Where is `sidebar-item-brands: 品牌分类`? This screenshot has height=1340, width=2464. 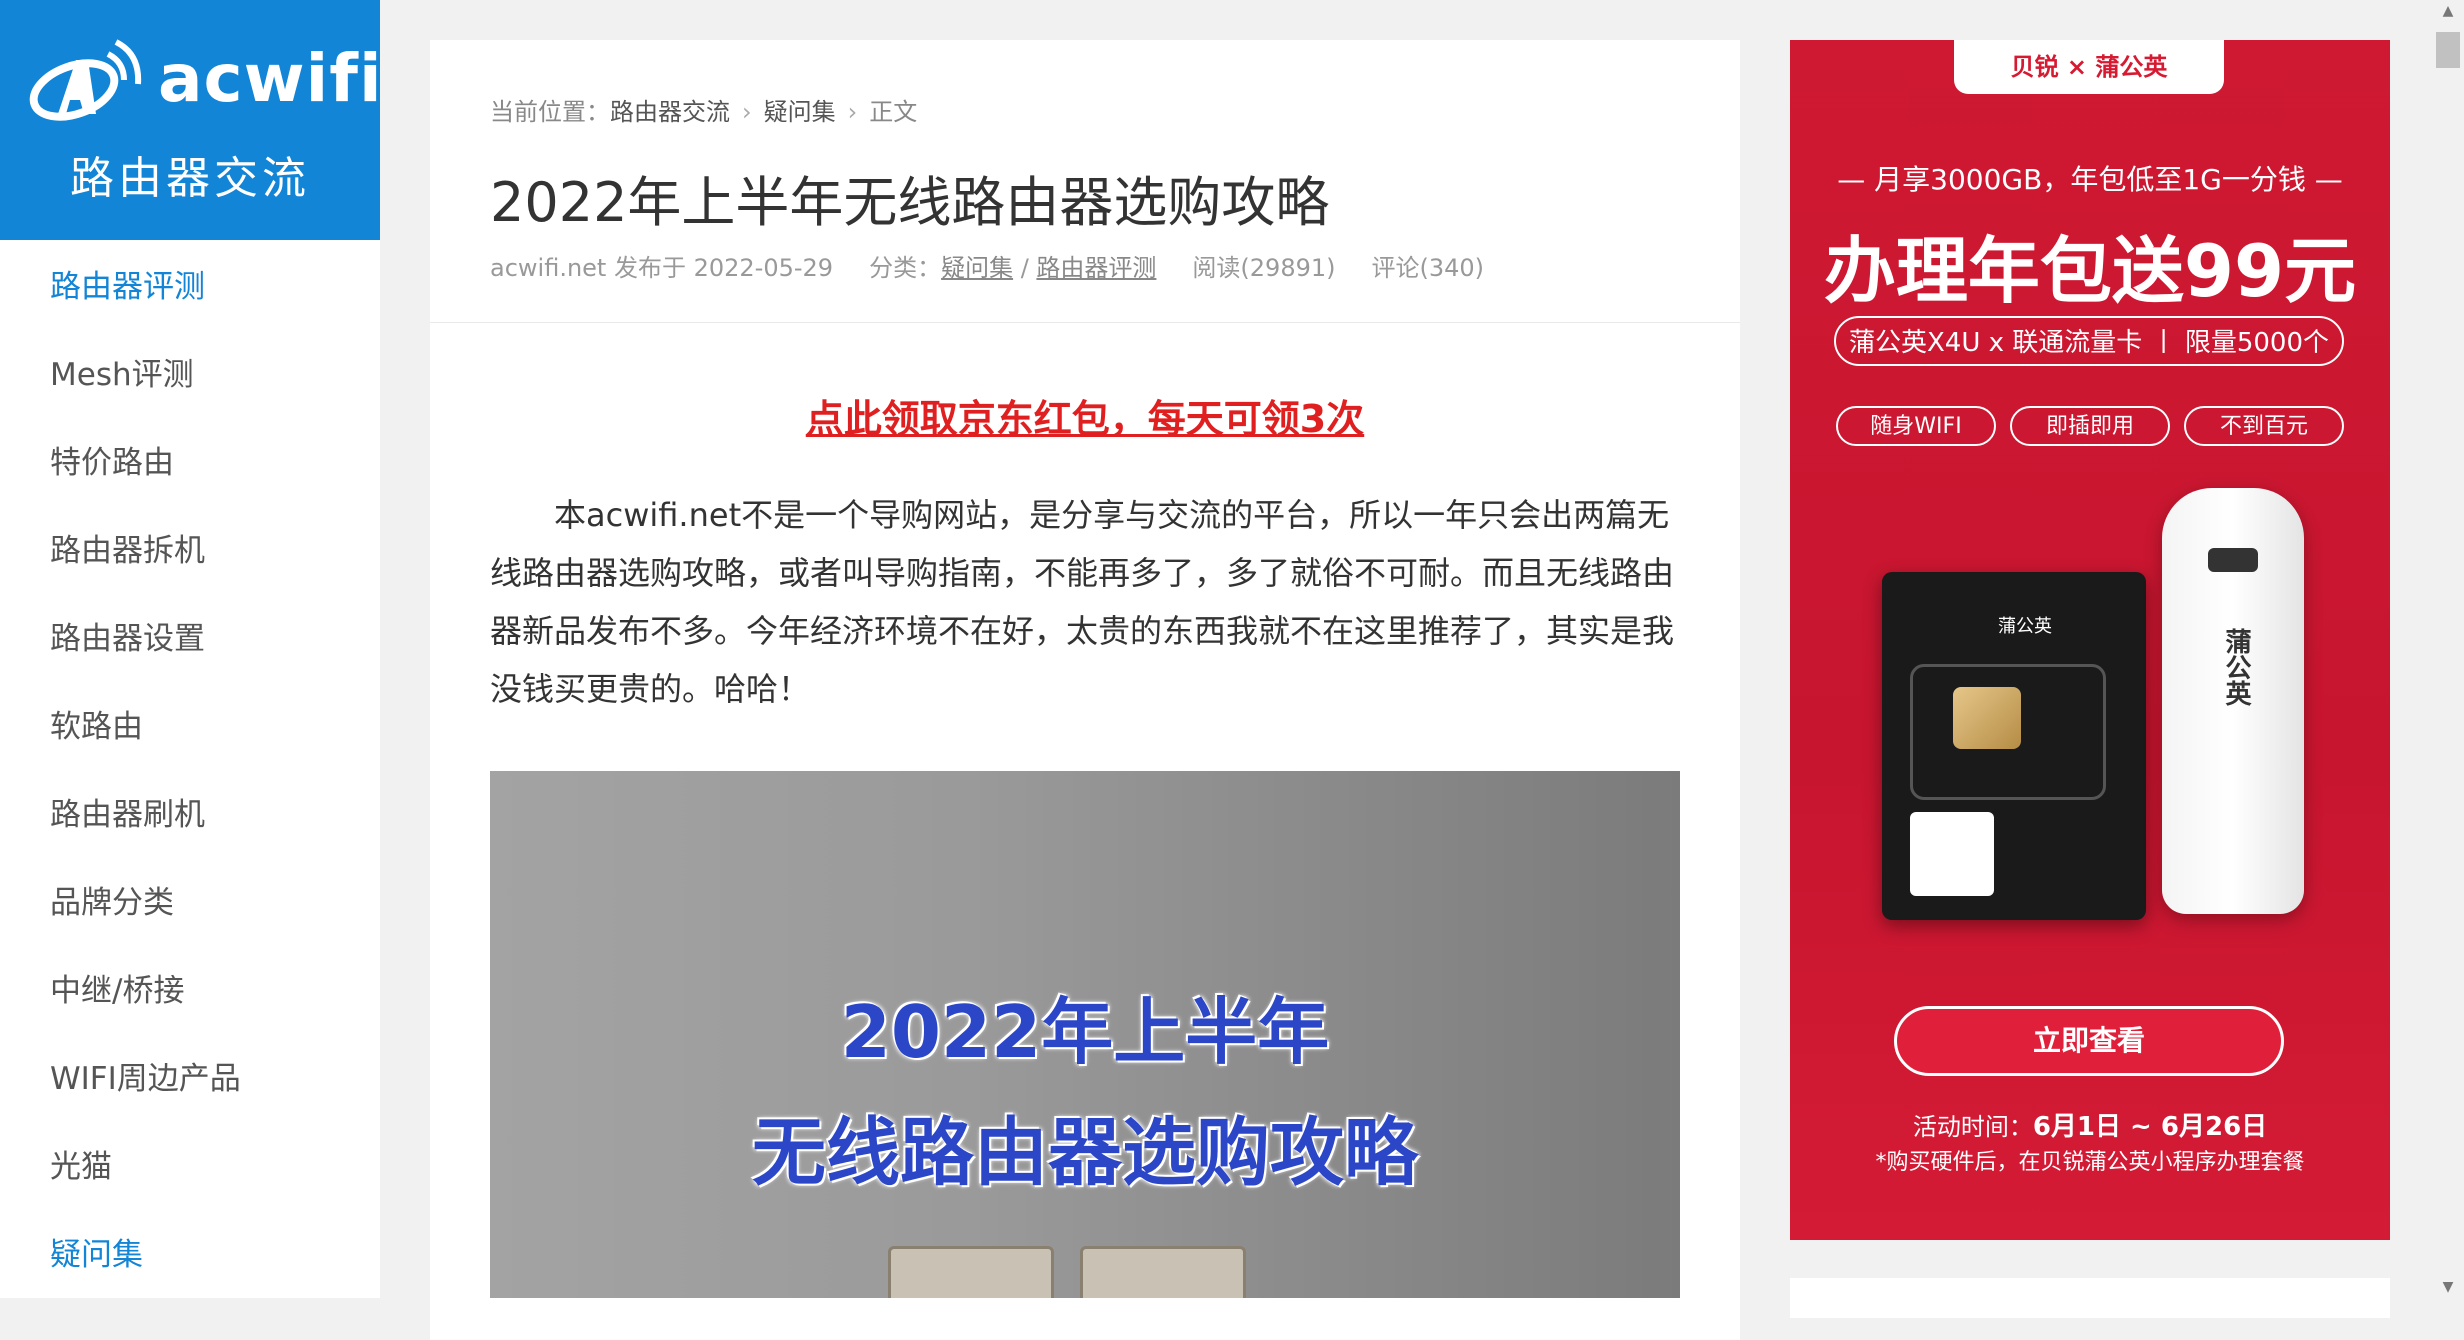
sidebar-item-brands: 品牌分类 is located at coordinates (190, 914).